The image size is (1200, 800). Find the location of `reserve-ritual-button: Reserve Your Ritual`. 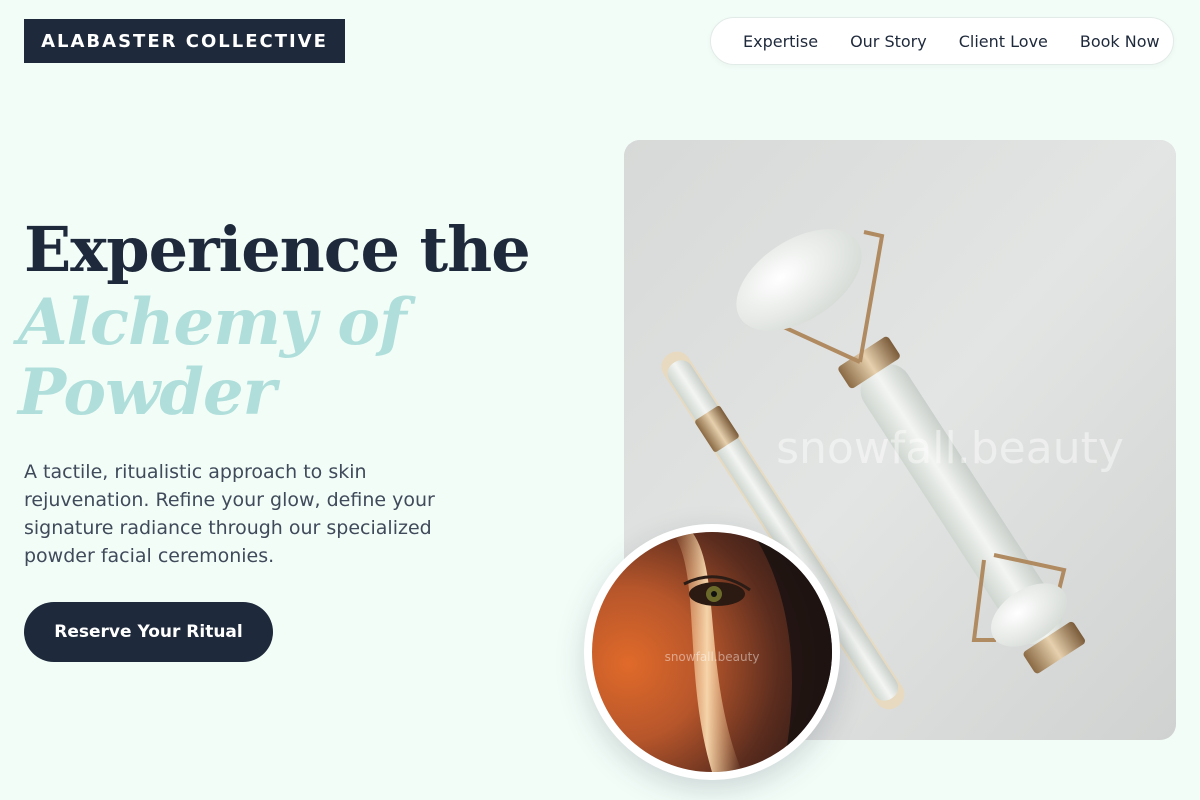

reserve-ritual-button: Reserve Your Ritual is located at coordinates (148, 632).